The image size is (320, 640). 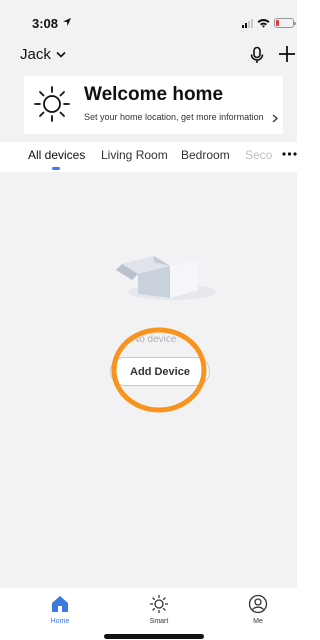 I want to click on nav-item-home: Home, so click(x=60, y=611).